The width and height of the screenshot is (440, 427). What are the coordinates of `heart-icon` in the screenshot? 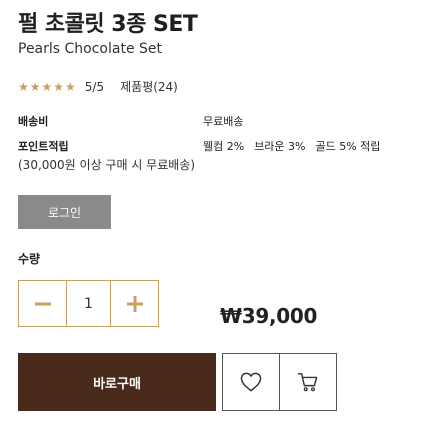 It's located at (251, 382).